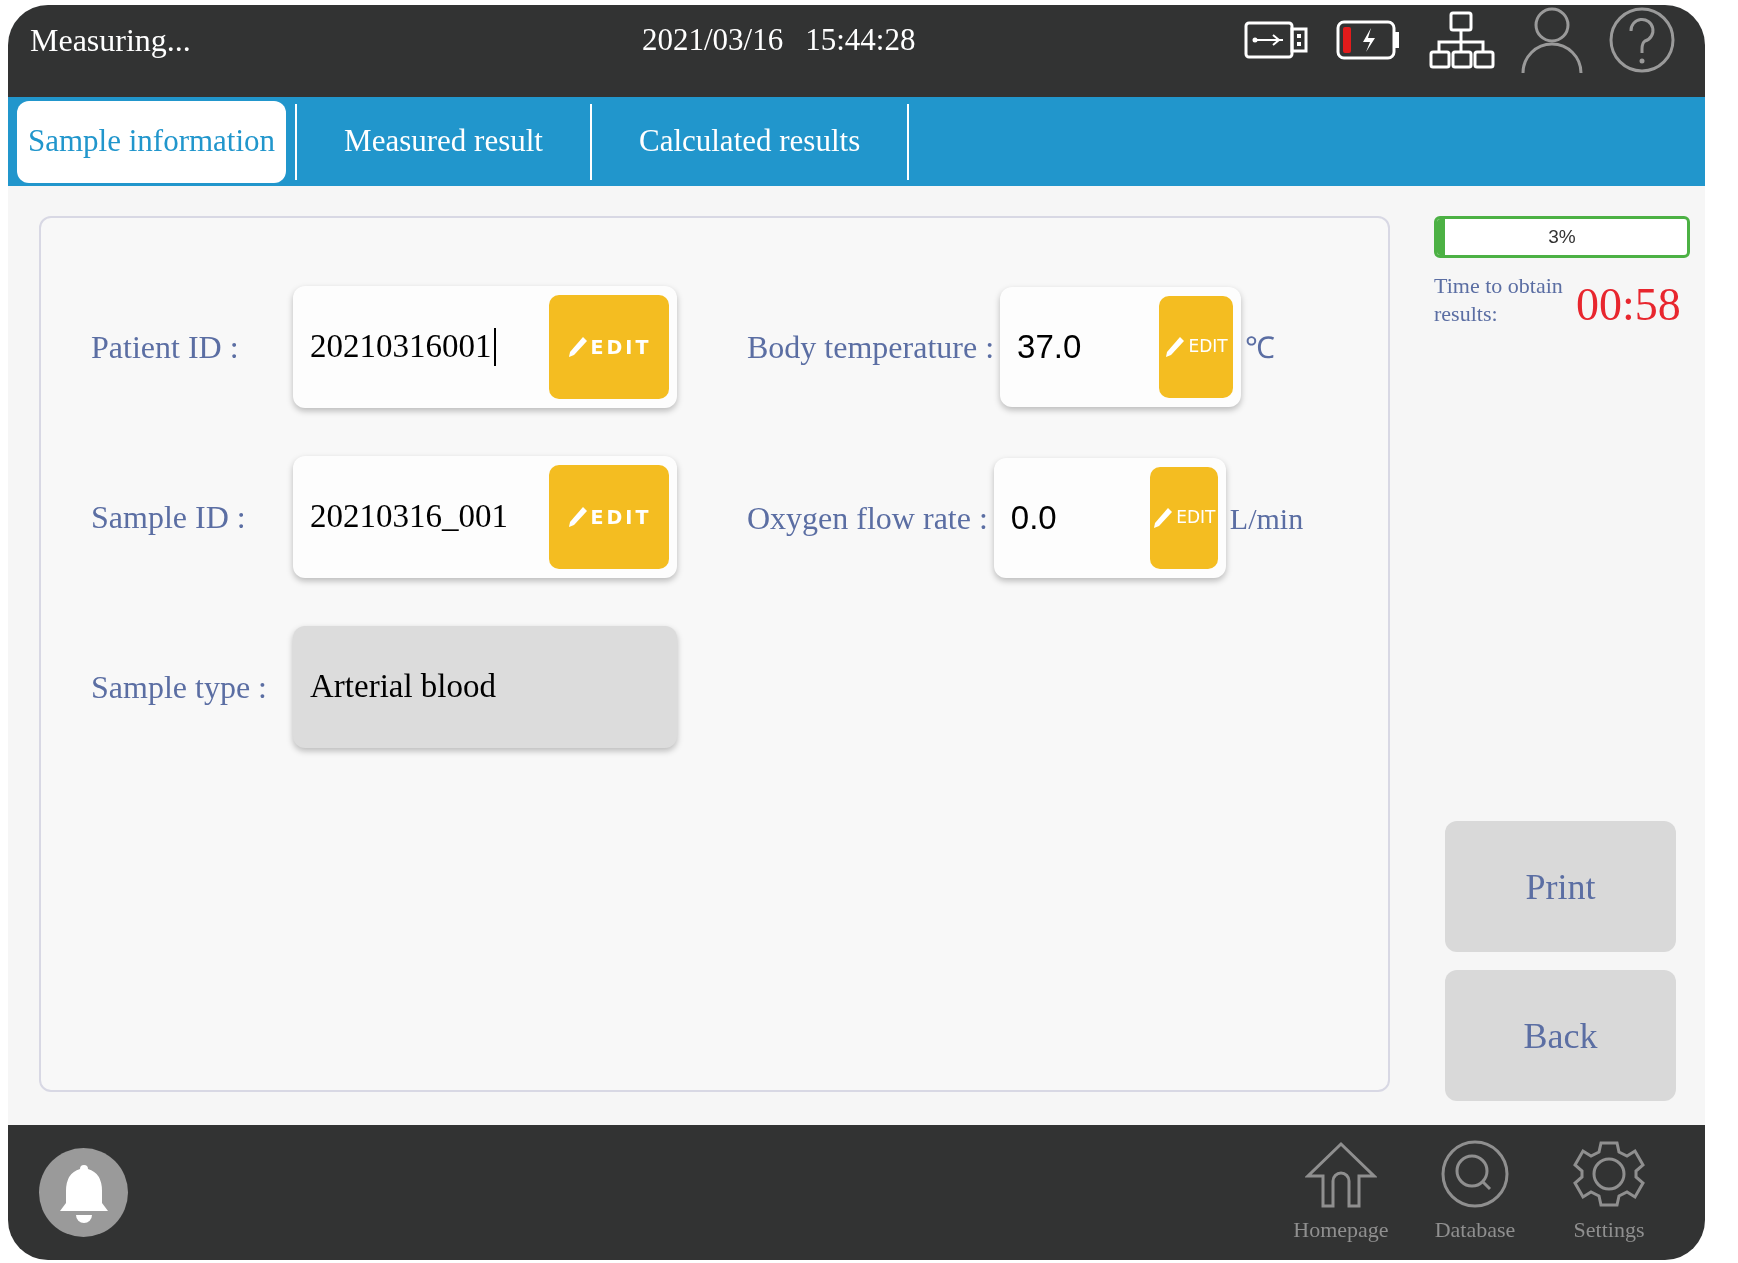  What do you see at coordinates (749, 141) in the screenshot?
I see `tab: Calculated results` at bounding box center [749, 141].